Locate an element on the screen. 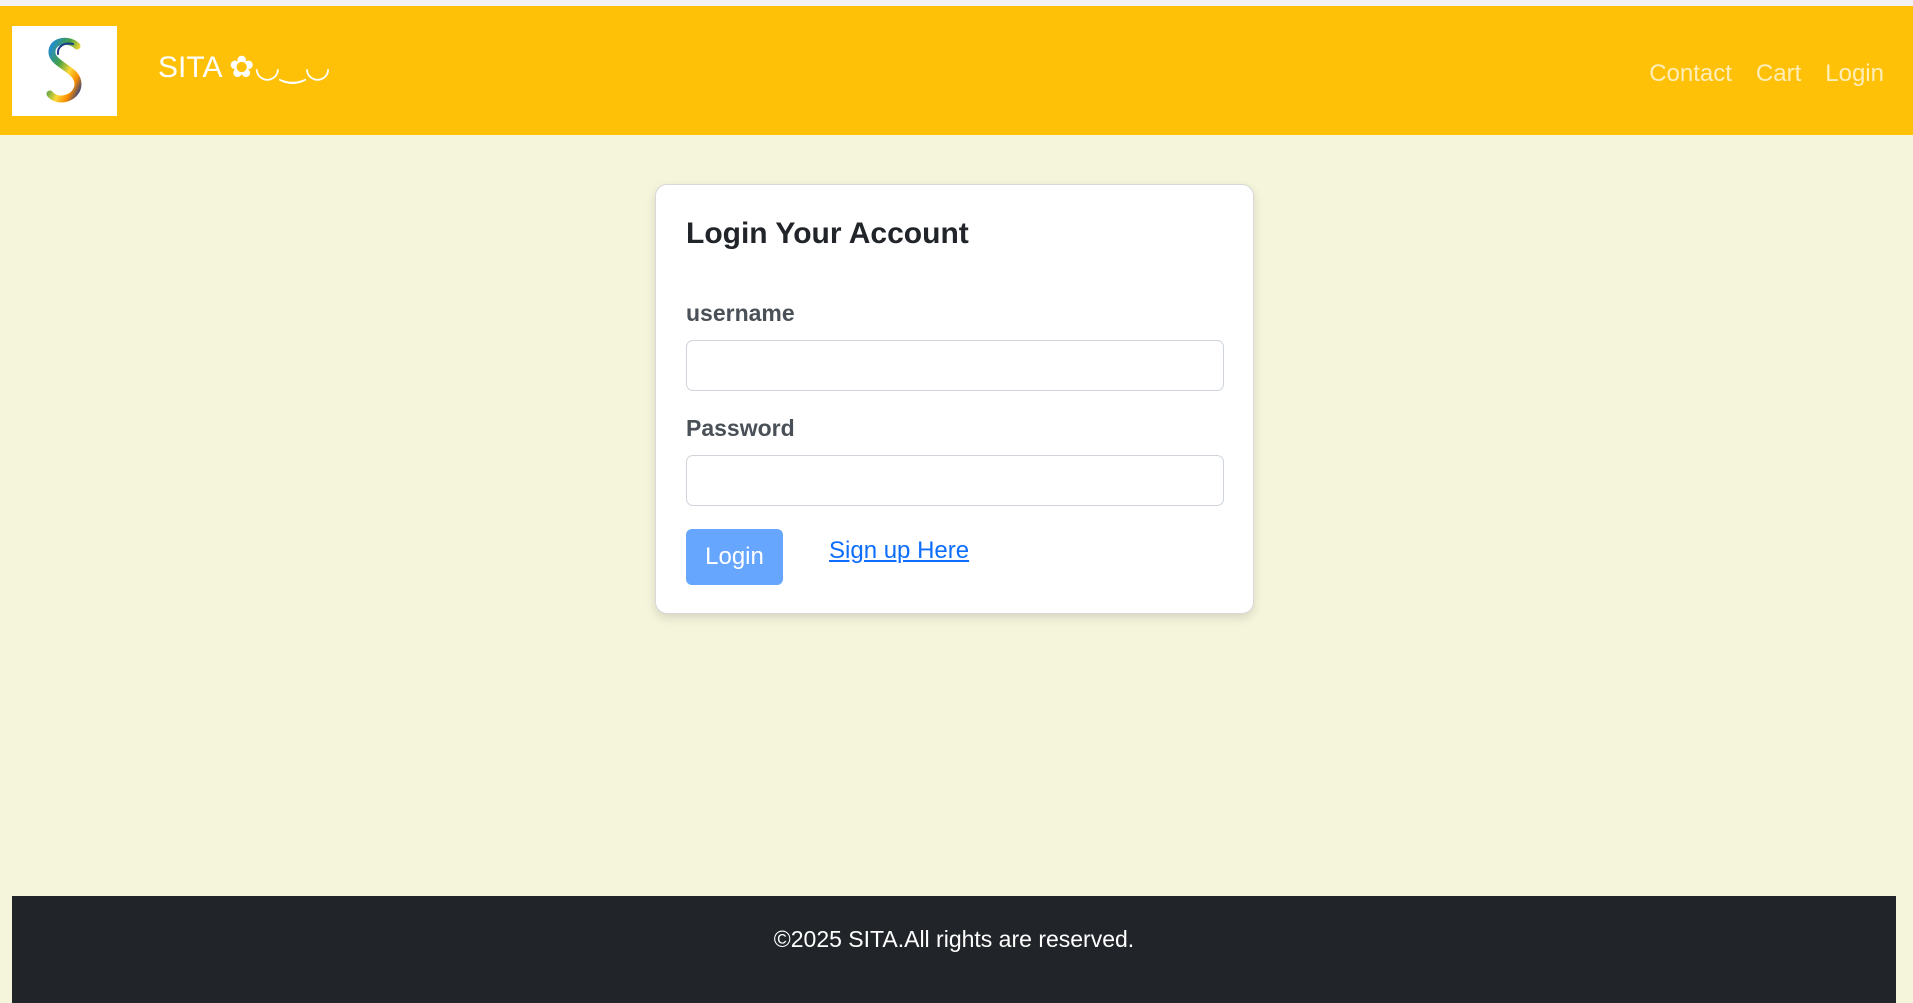 This screenshot has width=1913, height=1003. navbar: SITA ✿◡‿◡ Contact Cart Login is located at coordinates (956, 70).